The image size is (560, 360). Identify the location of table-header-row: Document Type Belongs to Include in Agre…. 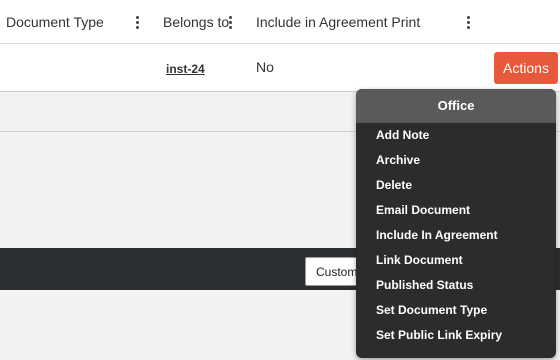
(280, 22).